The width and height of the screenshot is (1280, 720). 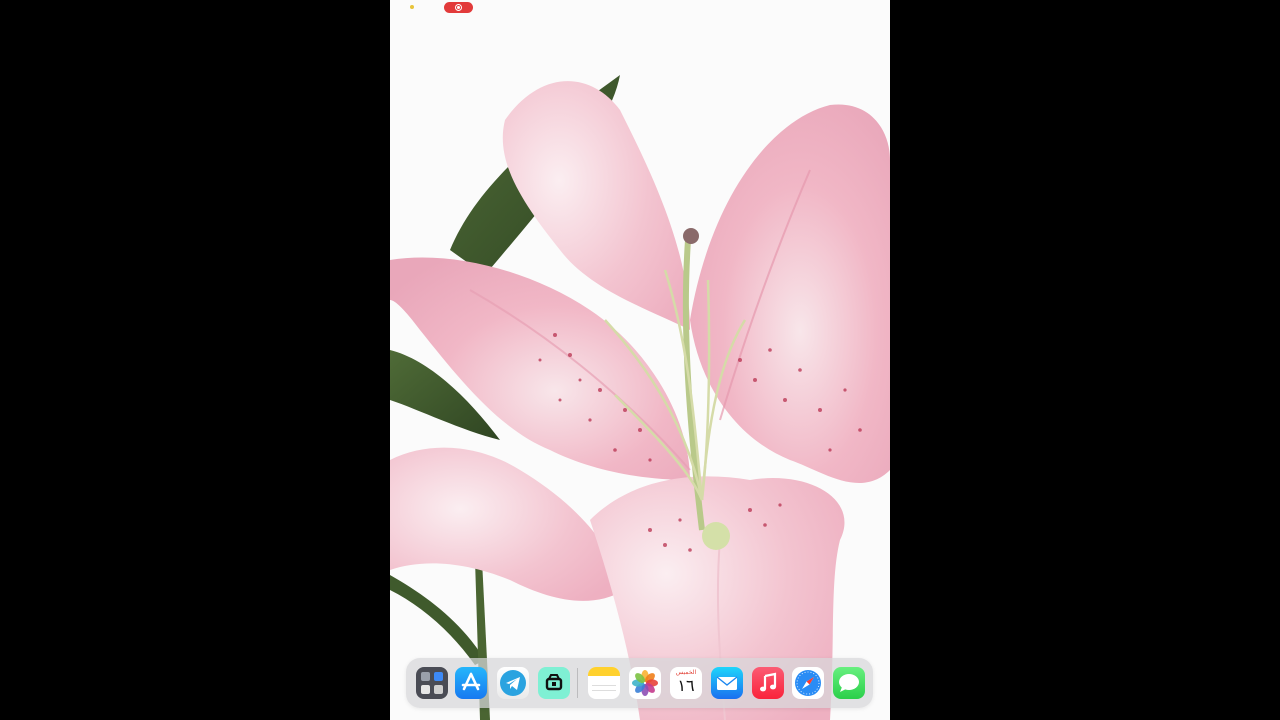 I want to click on status-bar, so click(x=640, y=7).